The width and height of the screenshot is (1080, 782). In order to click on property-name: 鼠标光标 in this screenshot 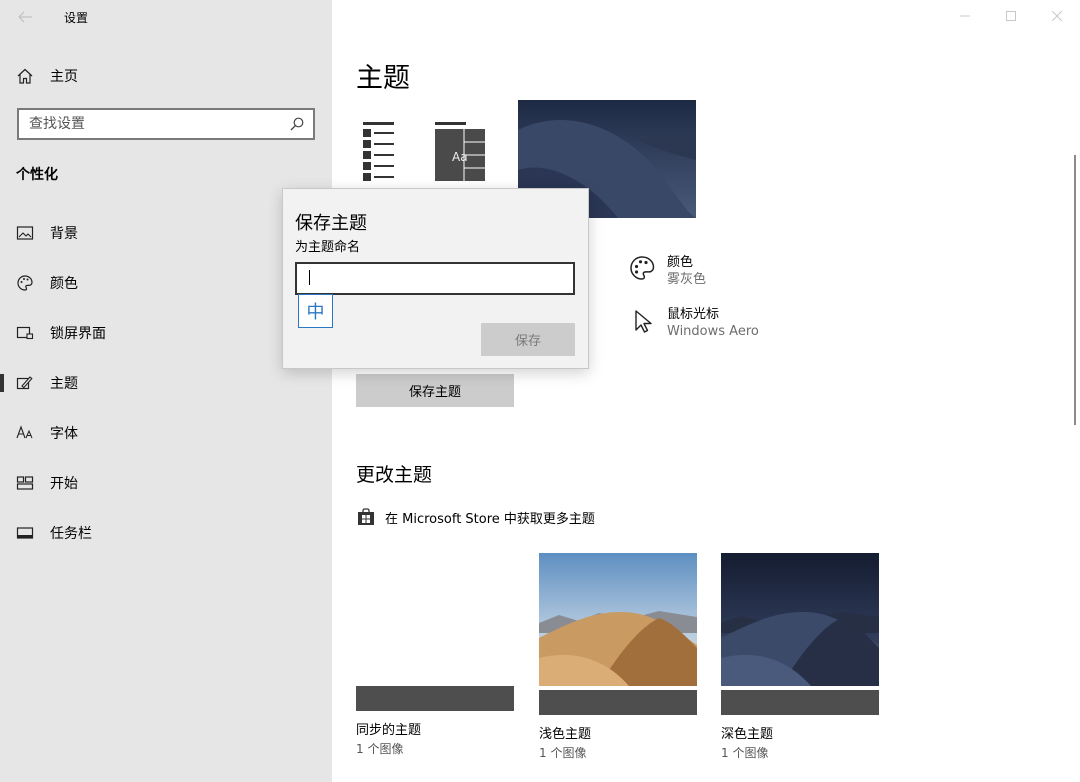, I will do `click(693, 314)`.